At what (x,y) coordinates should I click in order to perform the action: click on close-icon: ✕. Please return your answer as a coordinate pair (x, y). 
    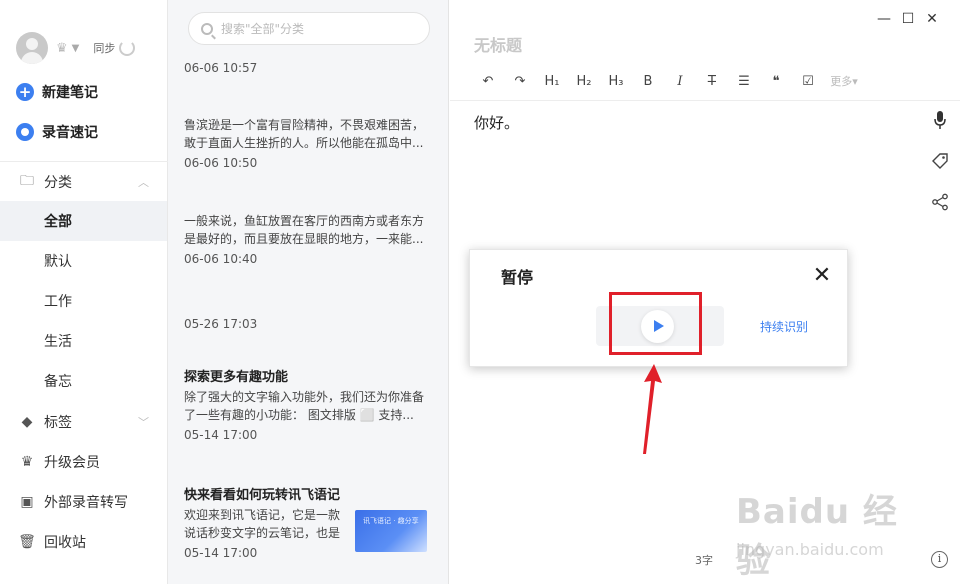
    Looking at the image, I should click on (822, 276).